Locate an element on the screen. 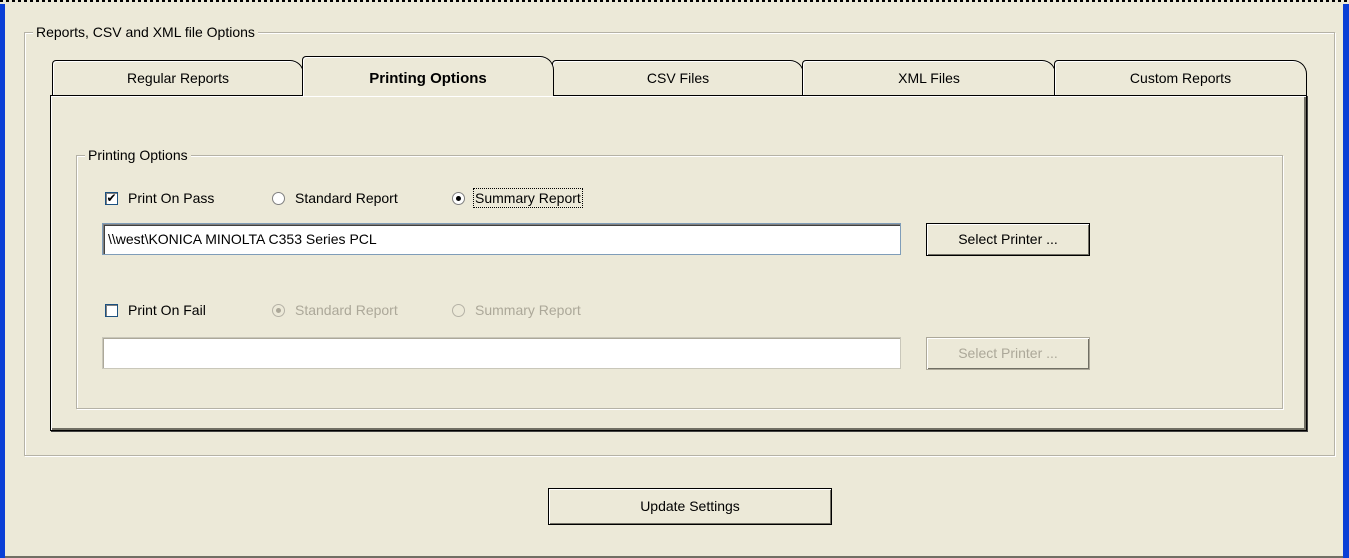 Image resolution: width=1349 pixels, height=558 pixels. print-on-fail-label: Print On Fail is located at coordinates (167, 310).